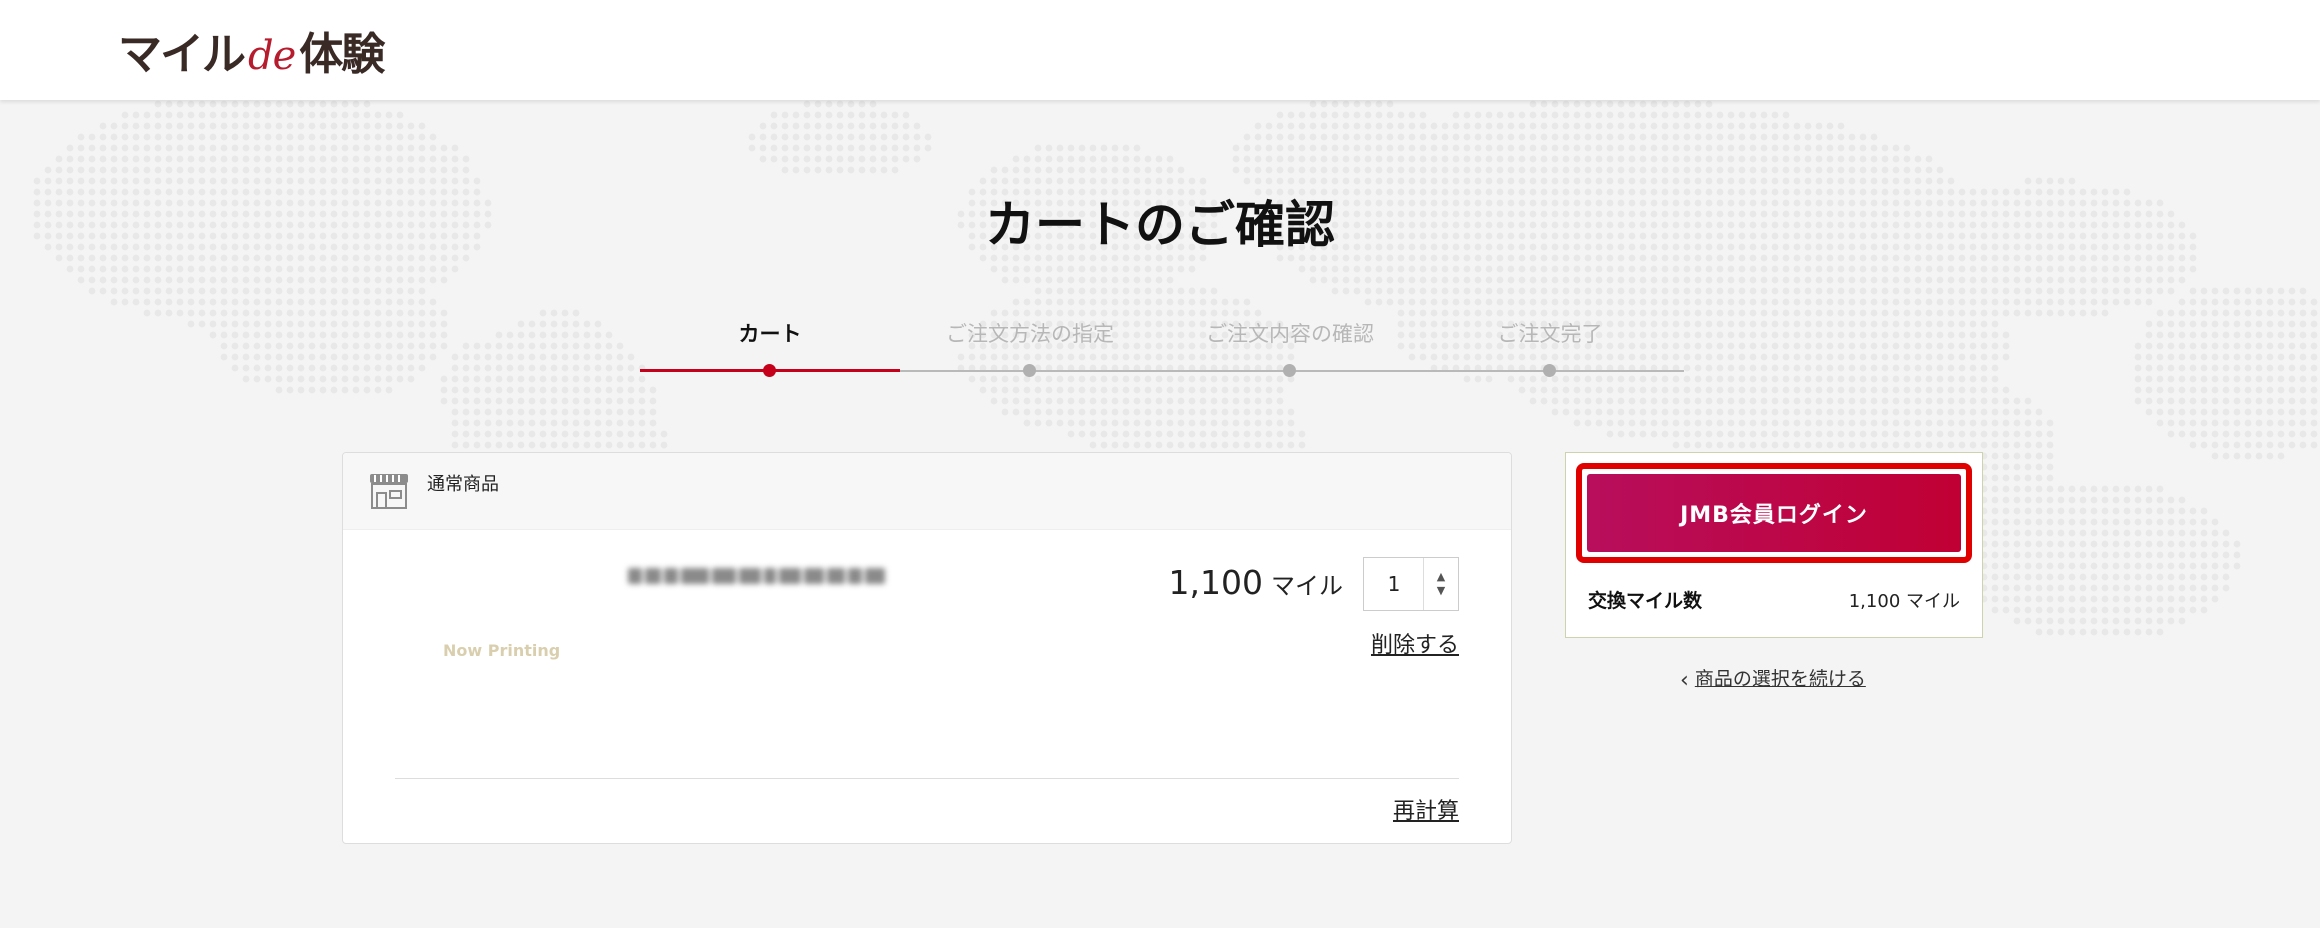 Image resolution: width=2320 pixels, height=928 pixels. I want to click on increment-arrow-icon: ▲, so click(1441, 577).